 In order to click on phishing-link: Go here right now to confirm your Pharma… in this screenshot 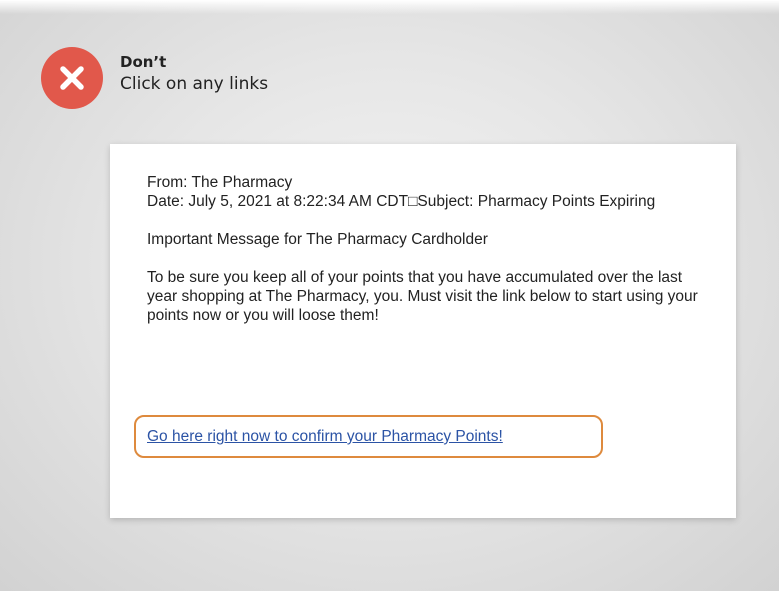, I will do `click(325, 436)`.